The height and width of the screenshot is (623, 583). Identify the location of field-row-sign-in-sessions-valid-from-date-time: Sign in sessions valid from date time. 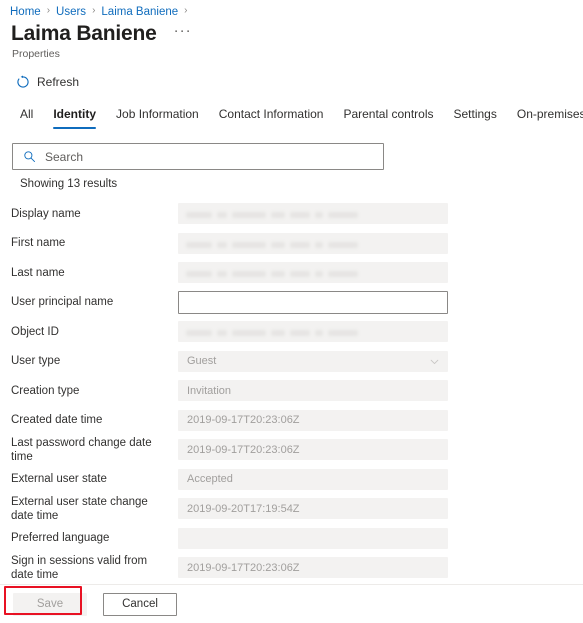
(297, 568).